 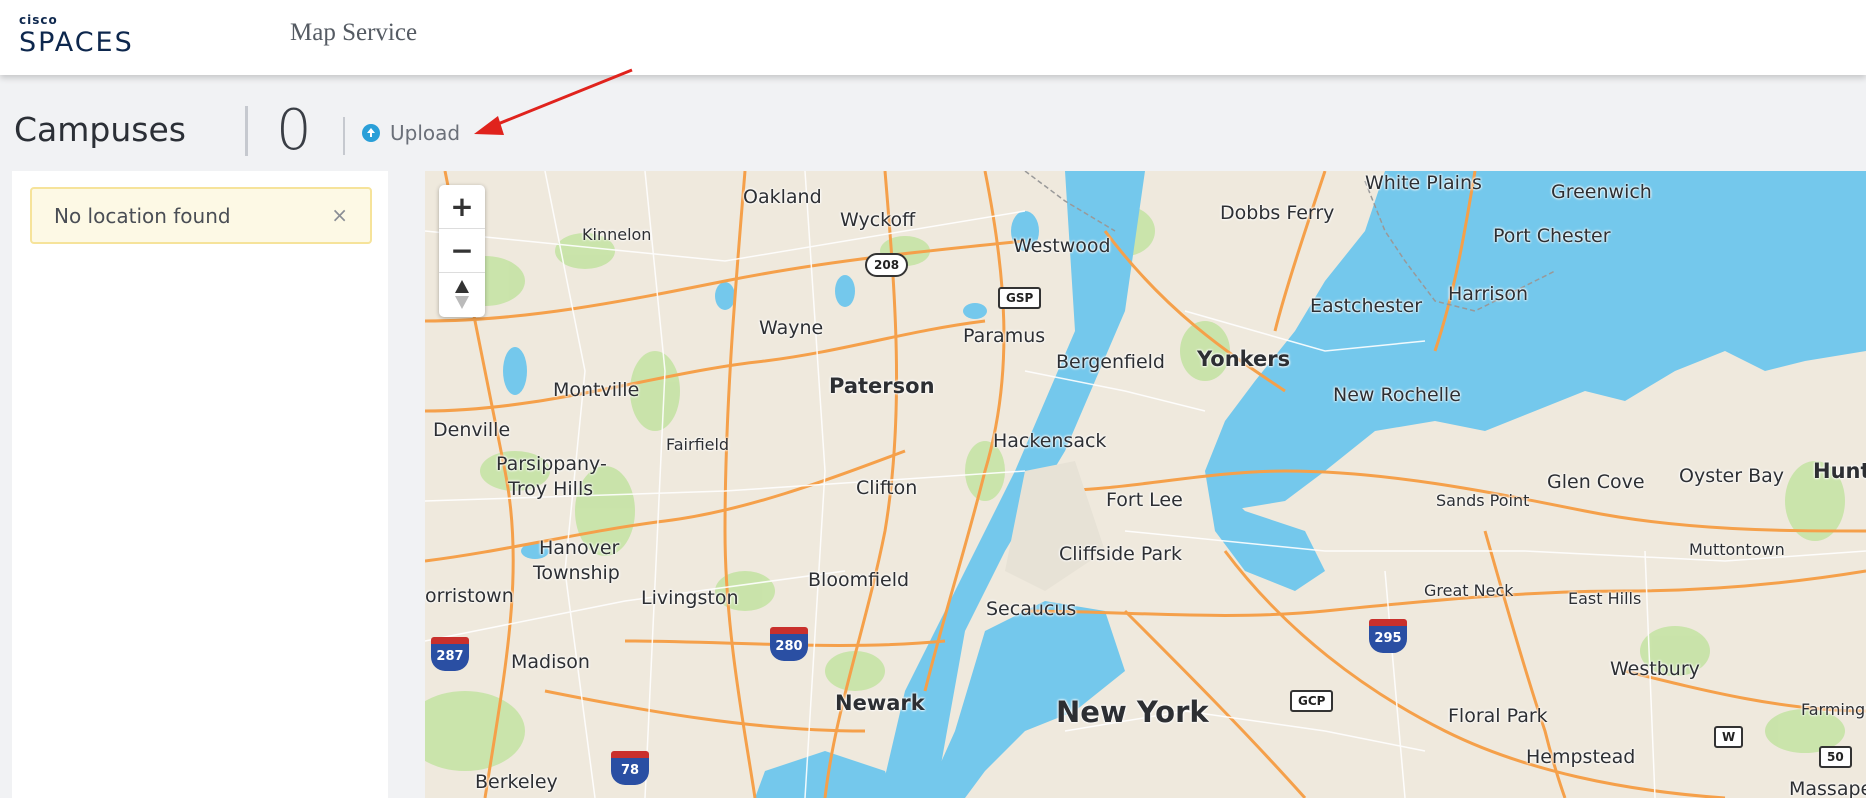 What do you see at coordinates (1655, 669) in the screenshot?
I see `map-label: Westbury` at bounding box center [1655, 669].